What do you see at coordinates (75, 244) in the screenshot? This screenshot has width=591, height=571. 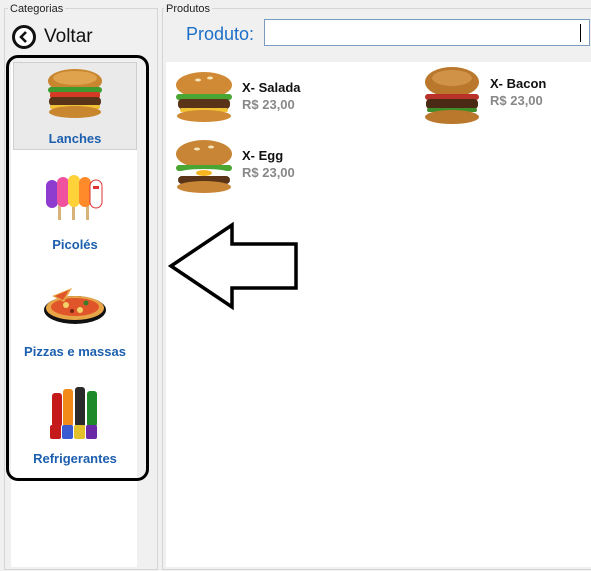 I see `category-label: Picolés` at bounding box center [75, 244].